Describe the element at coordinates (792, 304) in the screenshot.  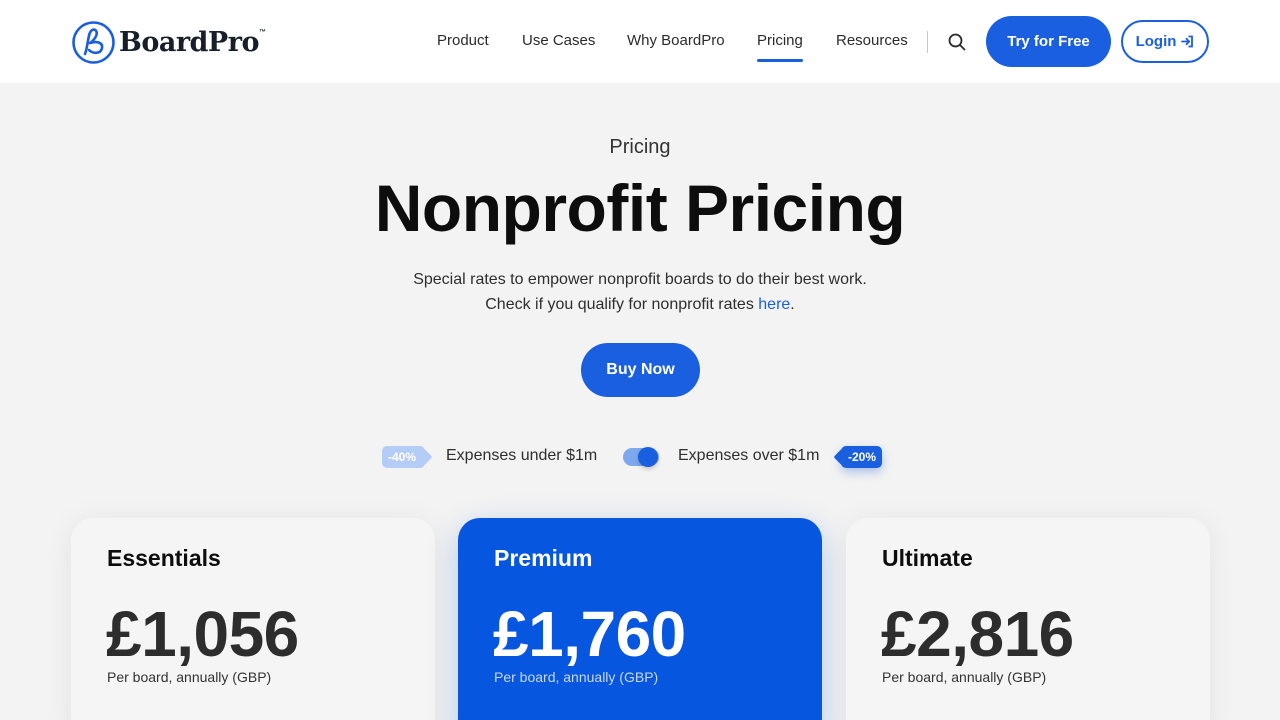
I see `qualify-period: .` at that location.